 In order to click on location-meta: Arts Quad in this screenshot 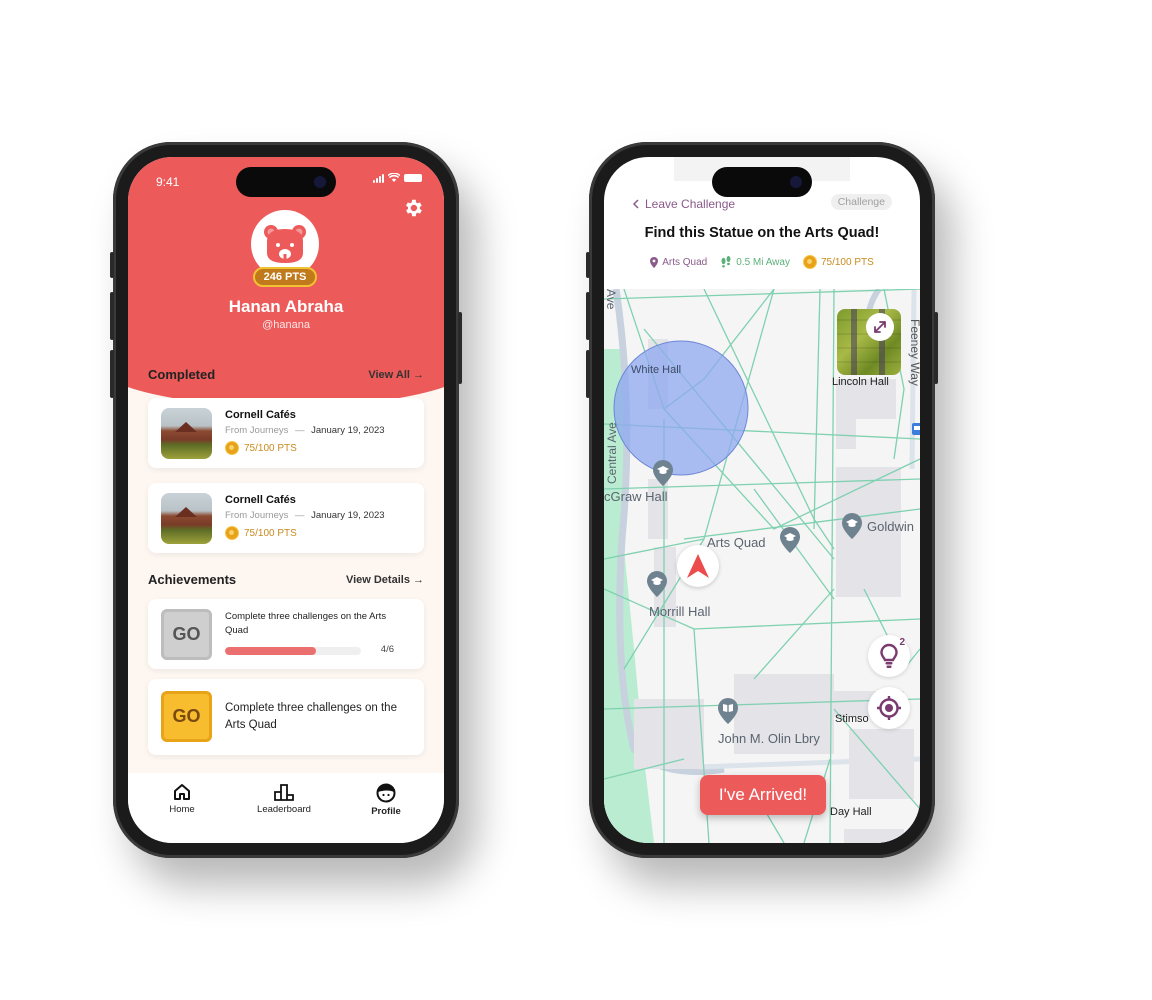, I will do `click(679, 262)`.